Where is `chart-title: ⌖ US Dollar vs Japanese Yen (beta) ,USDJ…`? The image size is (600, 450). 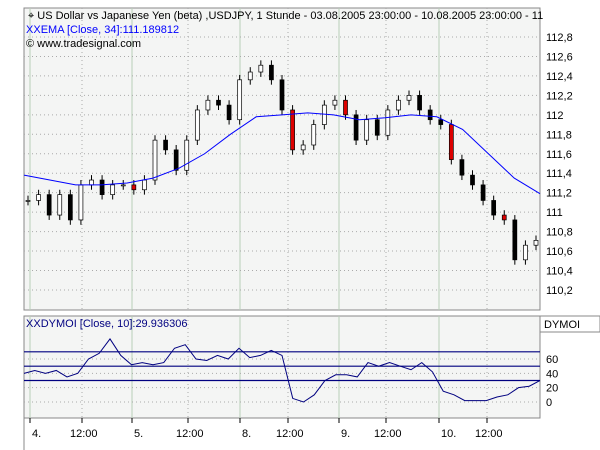
chart-title: ⌖ US Dollar vs Japanese Yen (beta) ,USDJ… is located at coordinates (286, 16).